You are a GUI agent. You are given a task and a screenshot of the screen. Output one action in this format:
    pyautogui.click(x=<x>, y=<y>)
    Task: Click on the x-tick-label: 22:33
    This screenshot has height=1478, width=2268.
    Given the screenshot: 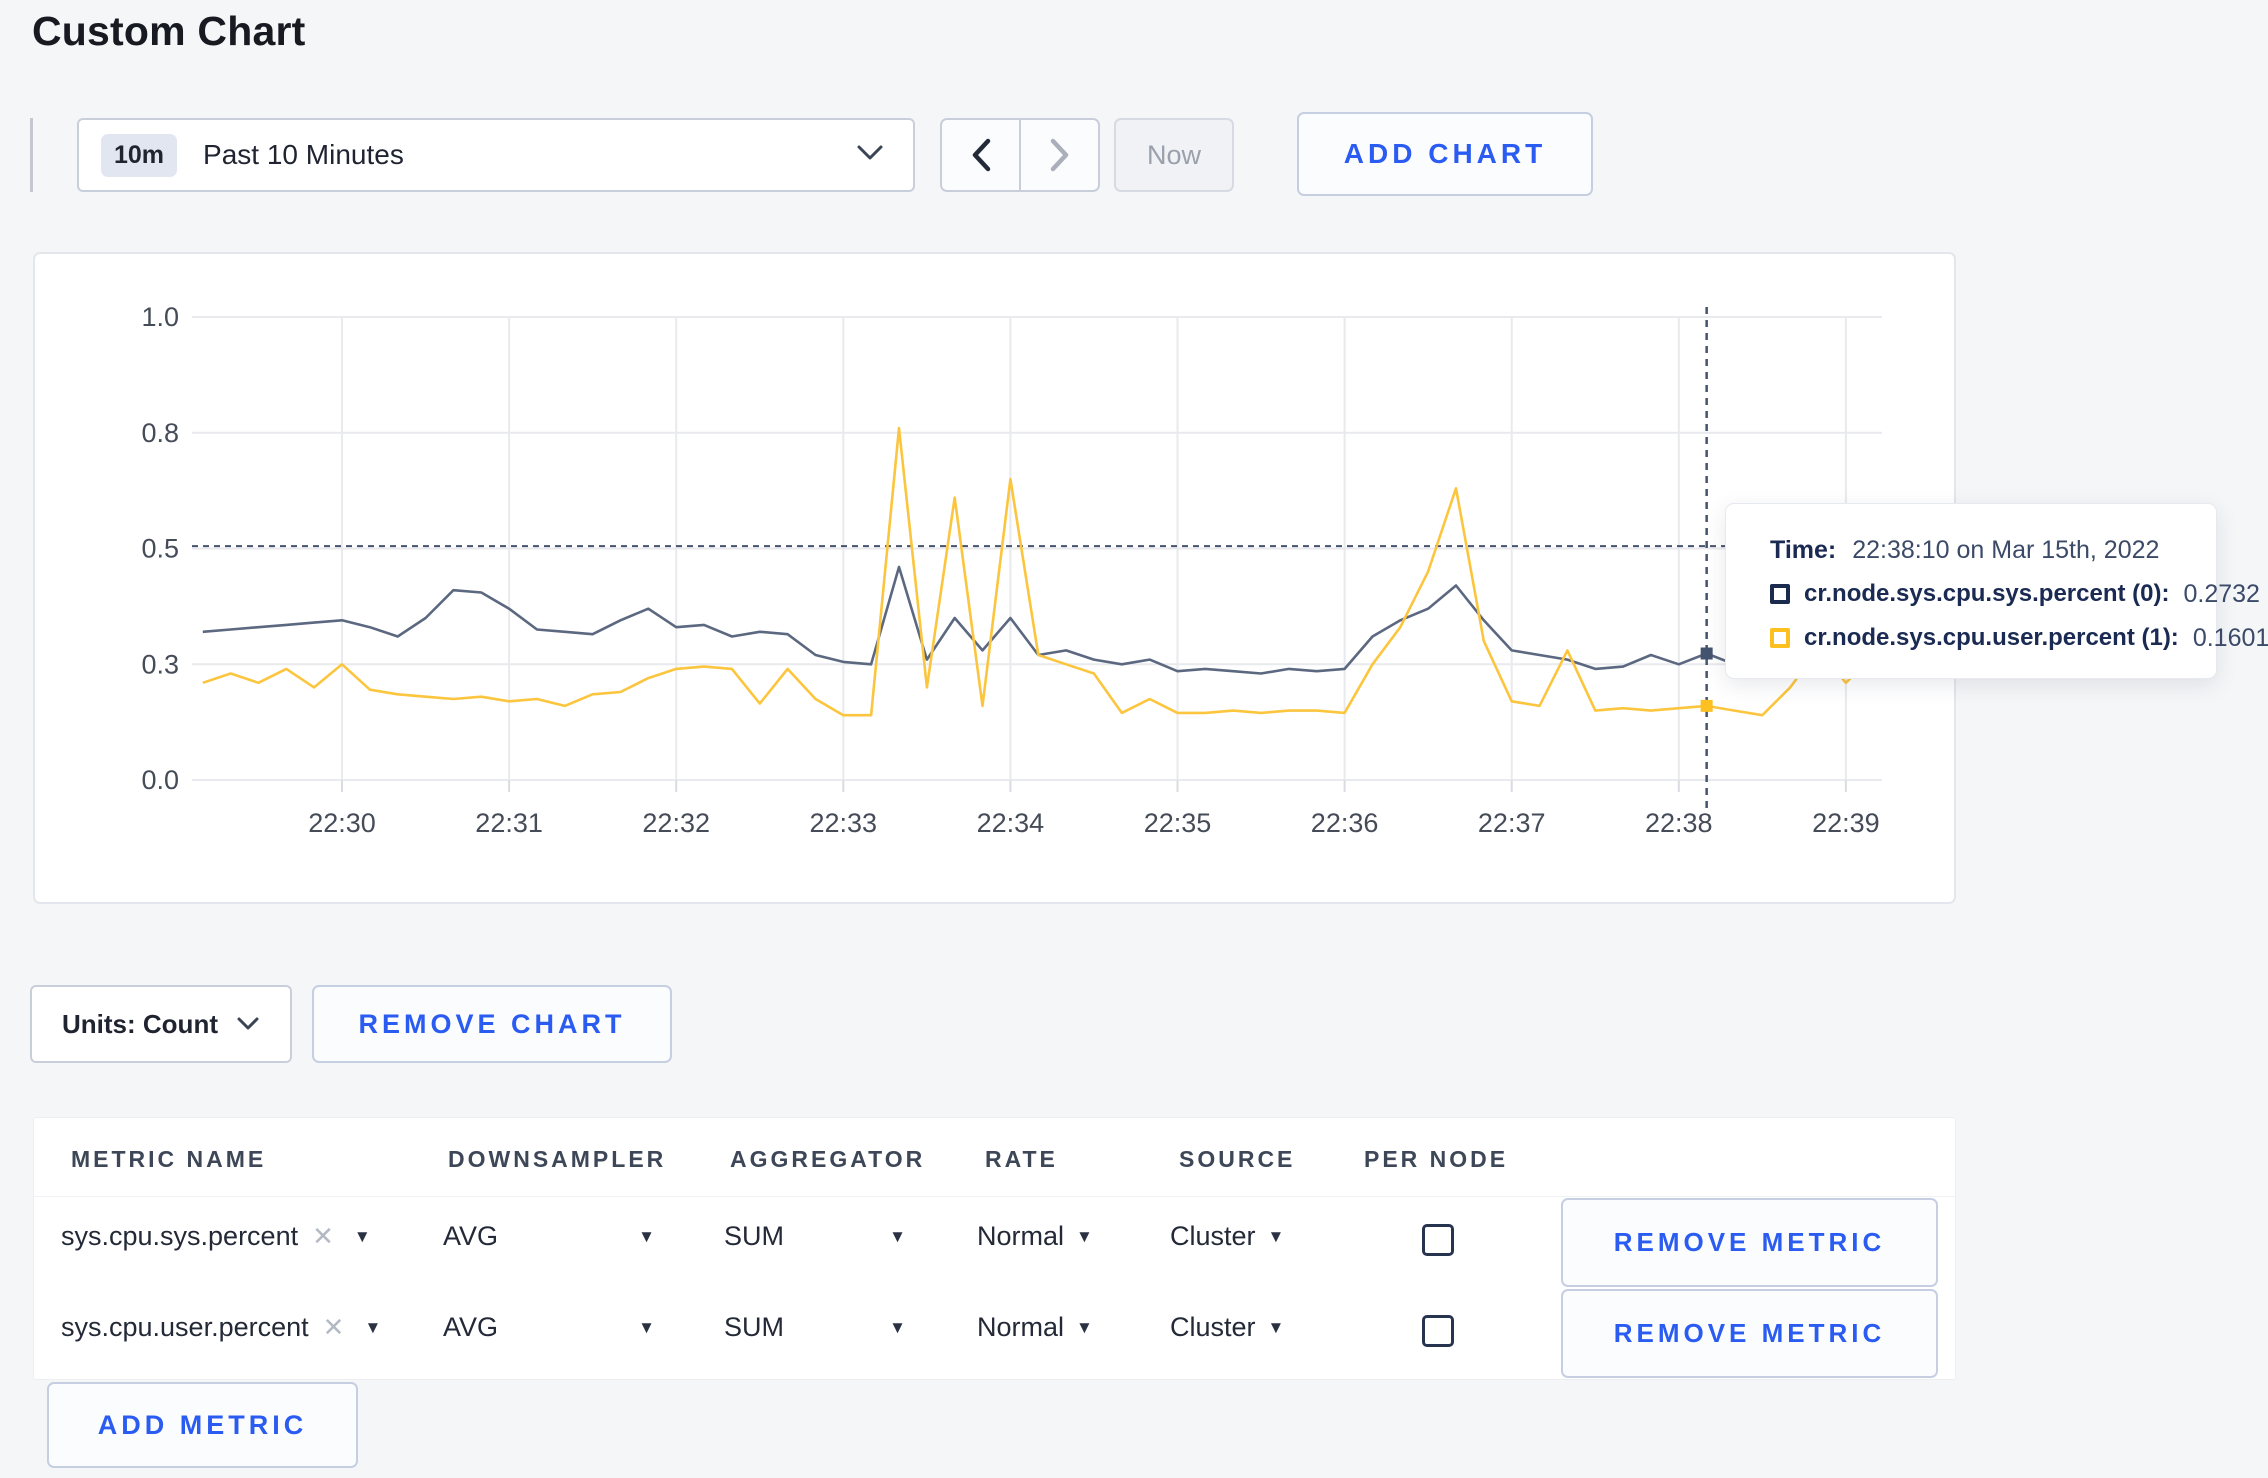 What is the action you would take?
    pyautogui.click(x=844, y=823)
    